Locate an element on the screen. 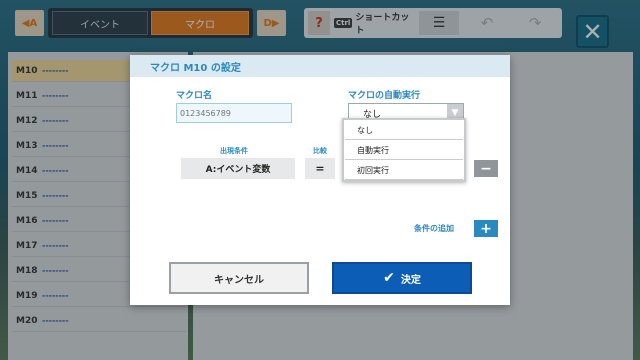  remove-condition-icon: − is located at coordinates (486, 168).